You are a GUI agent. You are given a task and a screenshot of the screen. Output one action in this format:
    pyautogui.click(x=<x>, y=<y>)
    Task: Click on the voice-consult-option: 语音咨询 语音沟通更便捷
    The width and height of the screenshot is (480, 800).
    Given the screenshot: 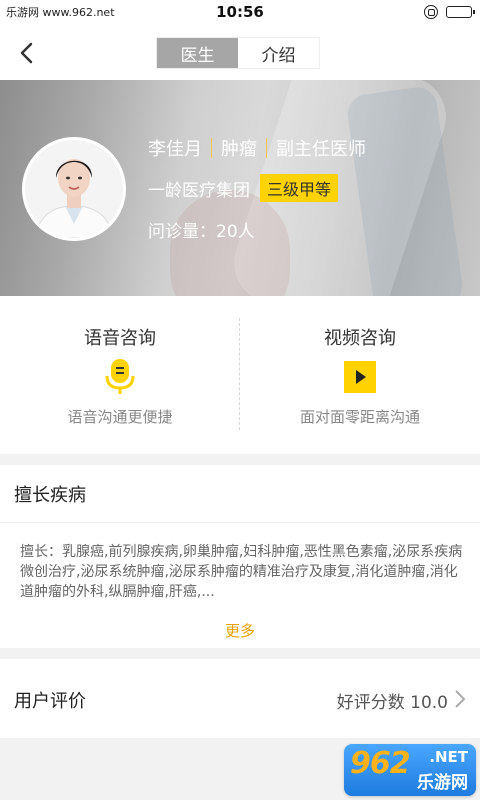 What is the action you would take?
    pyautogui.click(x=120, y=375)
    